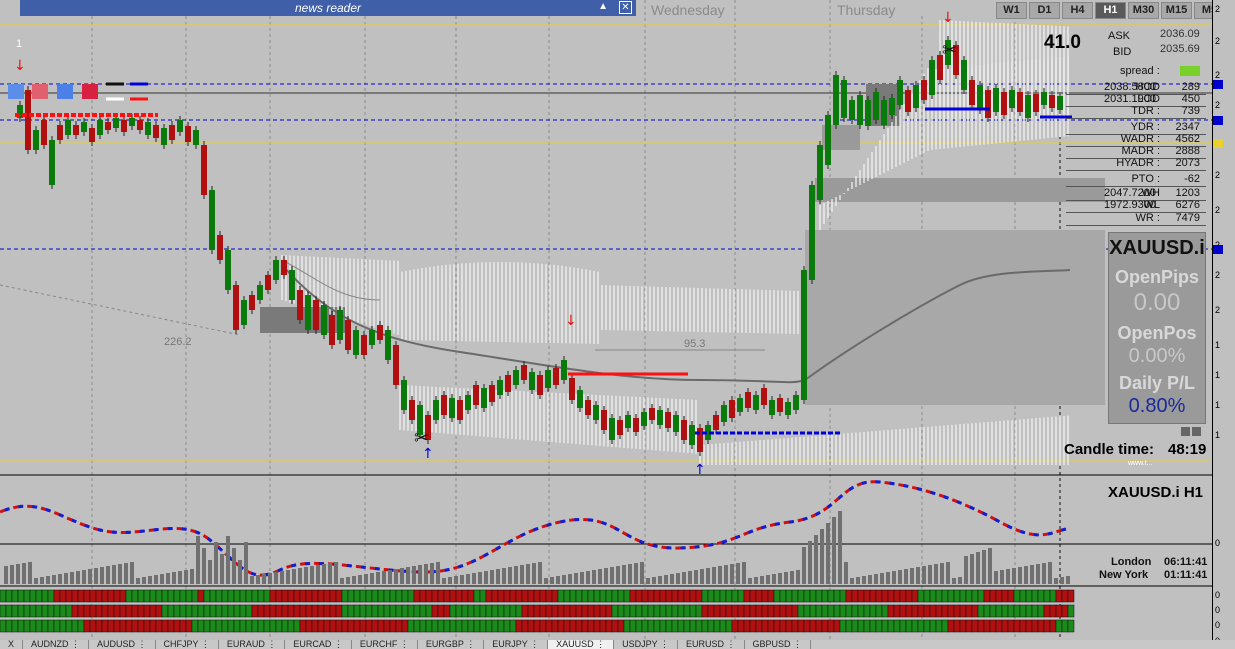  What do you see at coordinates (778, 644) in the screenshot?
I see `symbol-tab-gbpusd: GBPUSD ⋮` at bounding box center [778, 644].